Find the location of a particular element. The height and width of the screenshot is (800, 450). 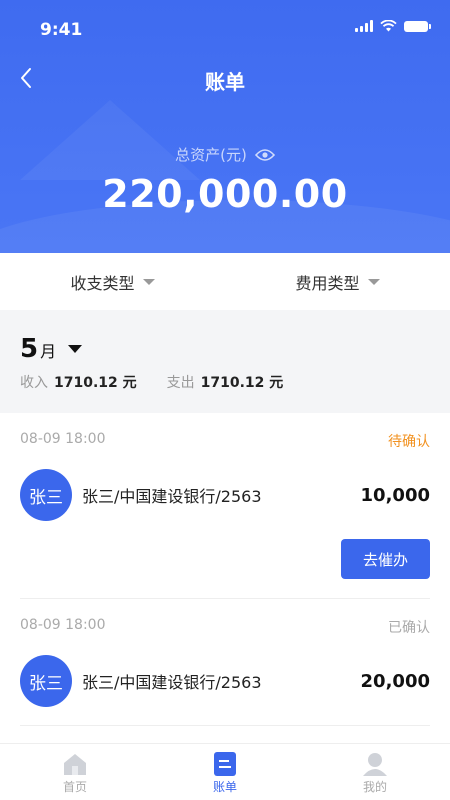

nav-bar: 账单 is located at coordinates (225, 80).